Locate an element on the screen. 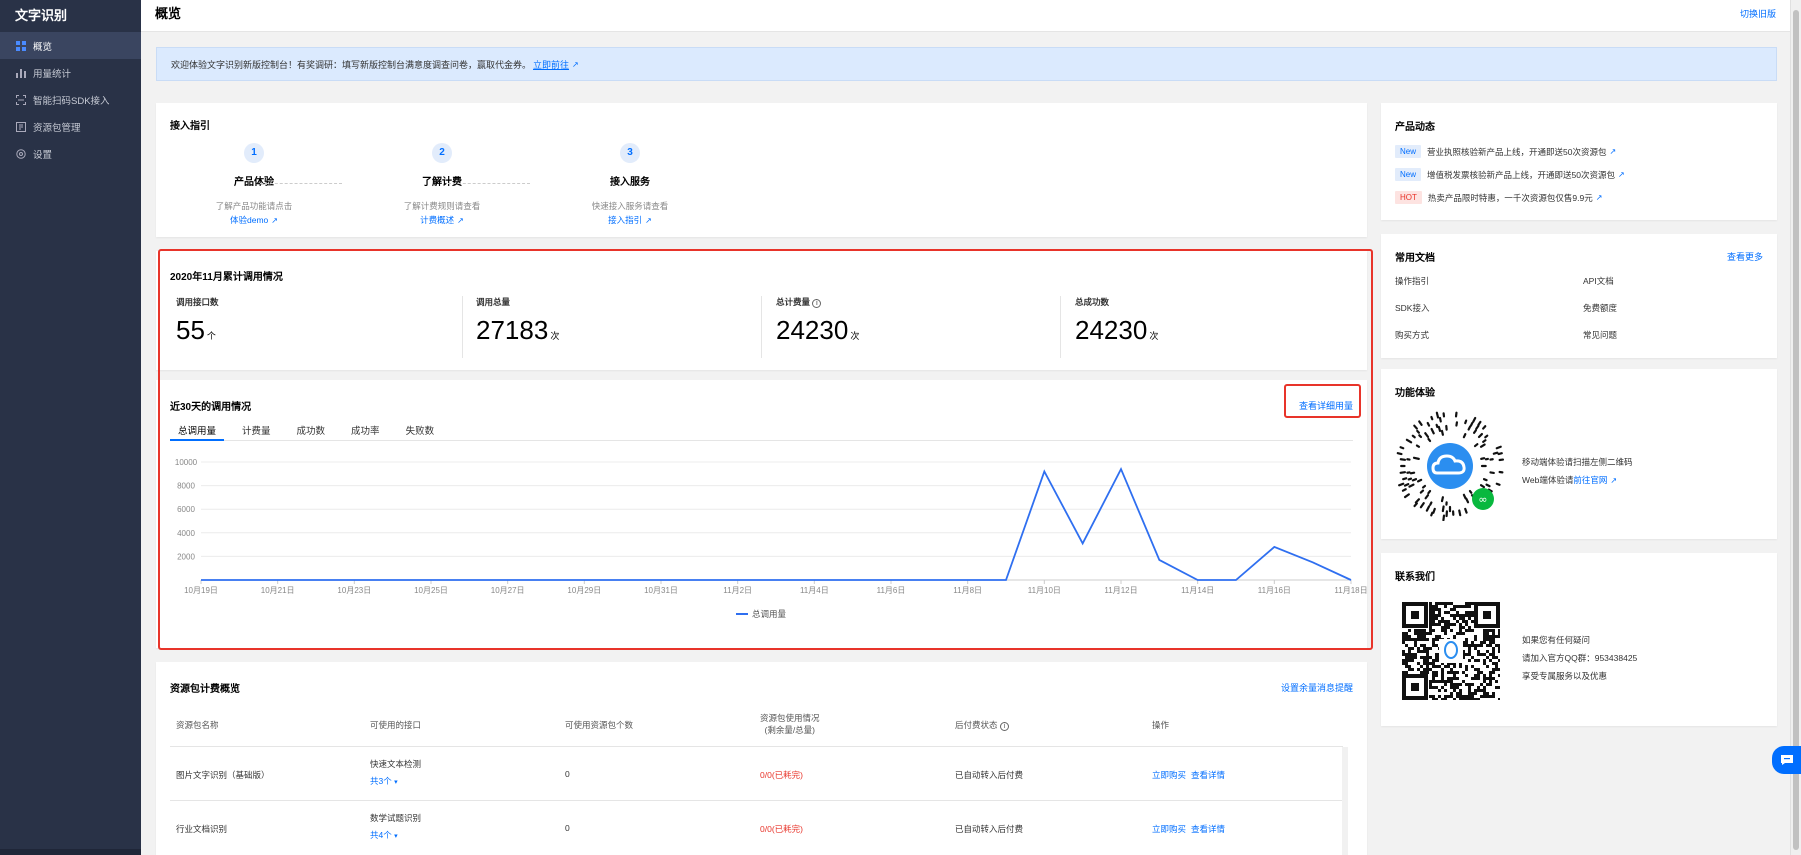  guide-step: 2 了解计费 了解计费规则请查看 计费概述 ↗ is located at coordinates (442, 184).